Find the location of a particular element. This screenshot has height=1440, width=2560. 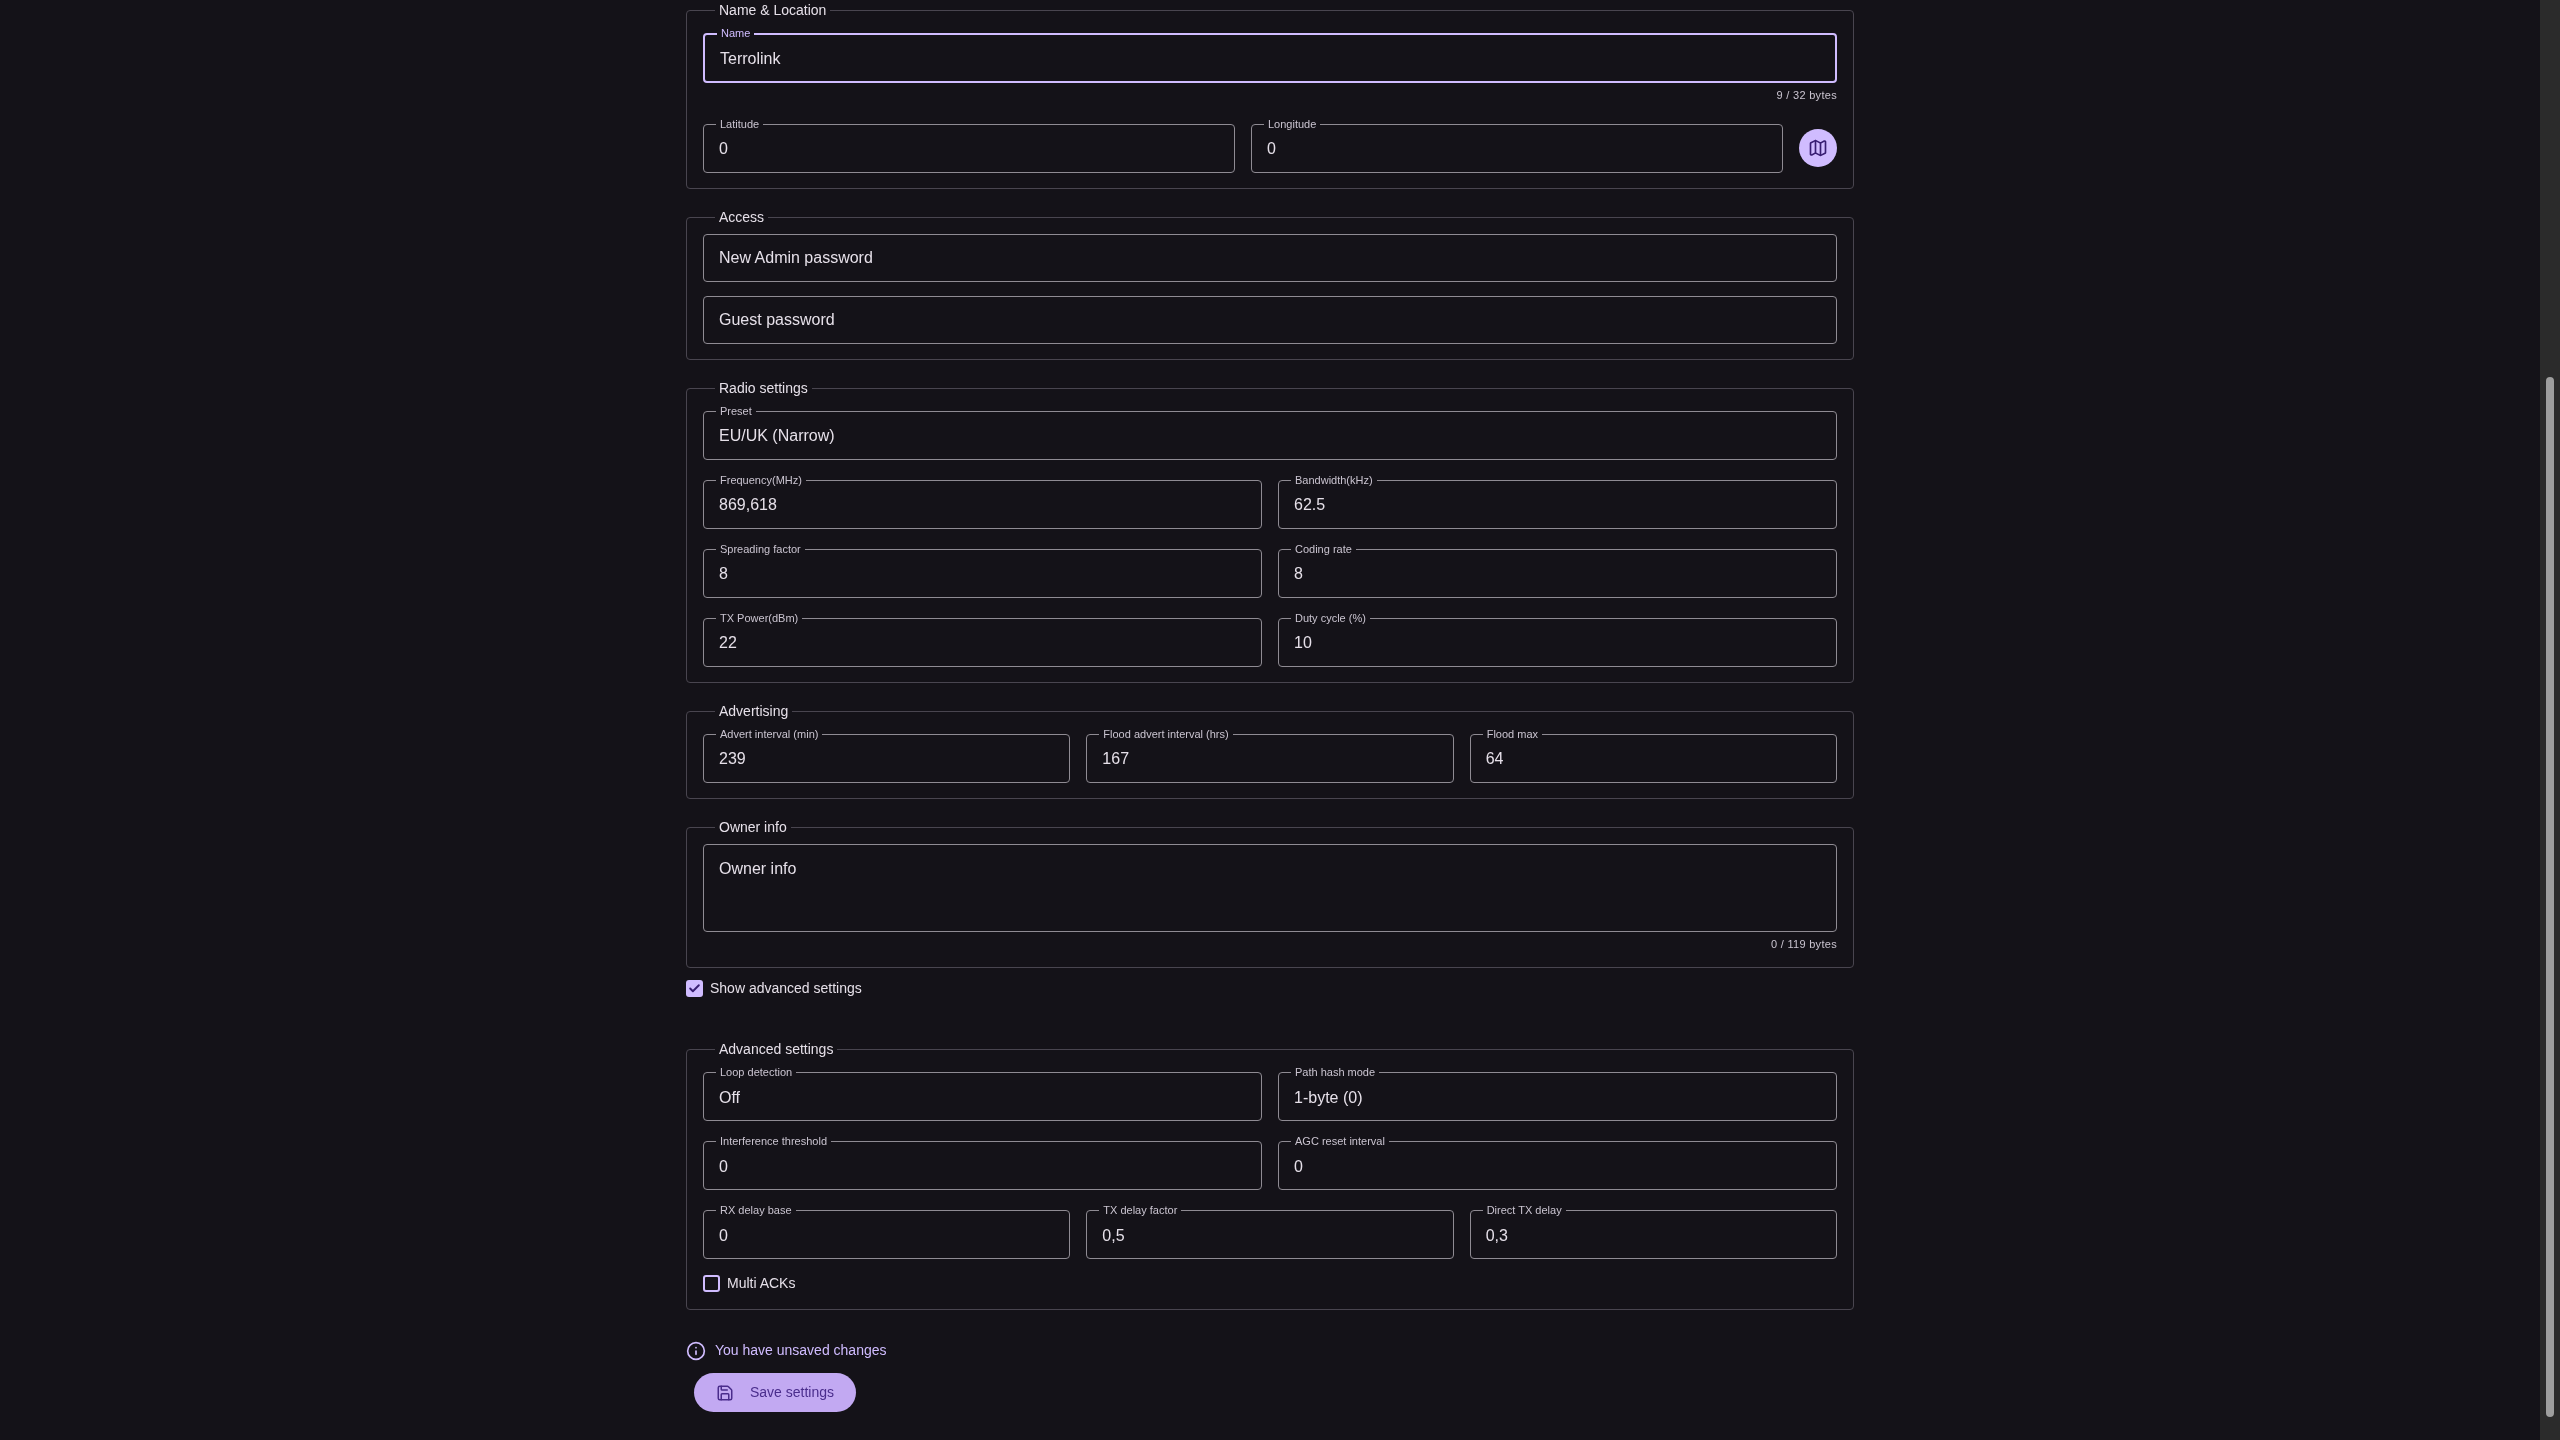

save-button: Save settings is located at coordinates (775, 1392).